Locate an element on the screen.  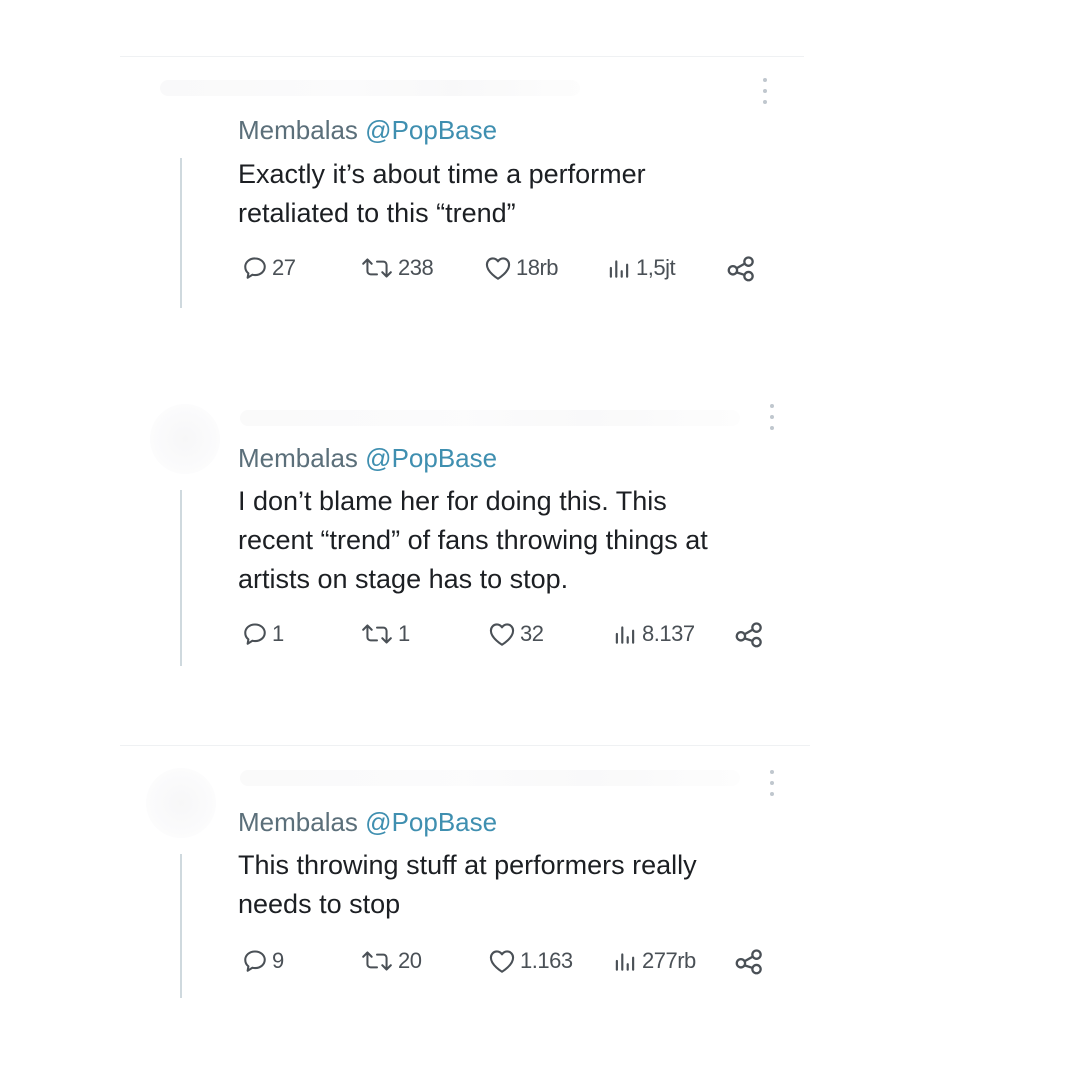
reply-button: 9 is located at coordinates (263, 961).